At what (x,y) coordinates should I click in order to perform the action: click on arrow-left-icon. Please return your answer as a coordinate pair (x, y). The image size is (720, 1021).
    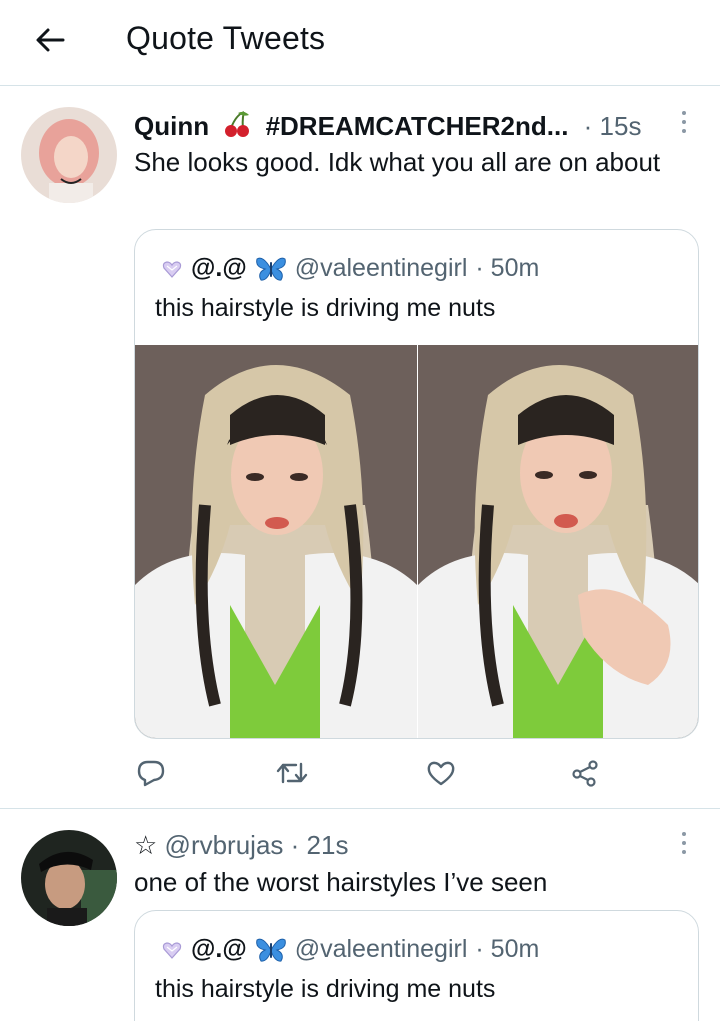
    Looking at the image, I should click on (50, 40).